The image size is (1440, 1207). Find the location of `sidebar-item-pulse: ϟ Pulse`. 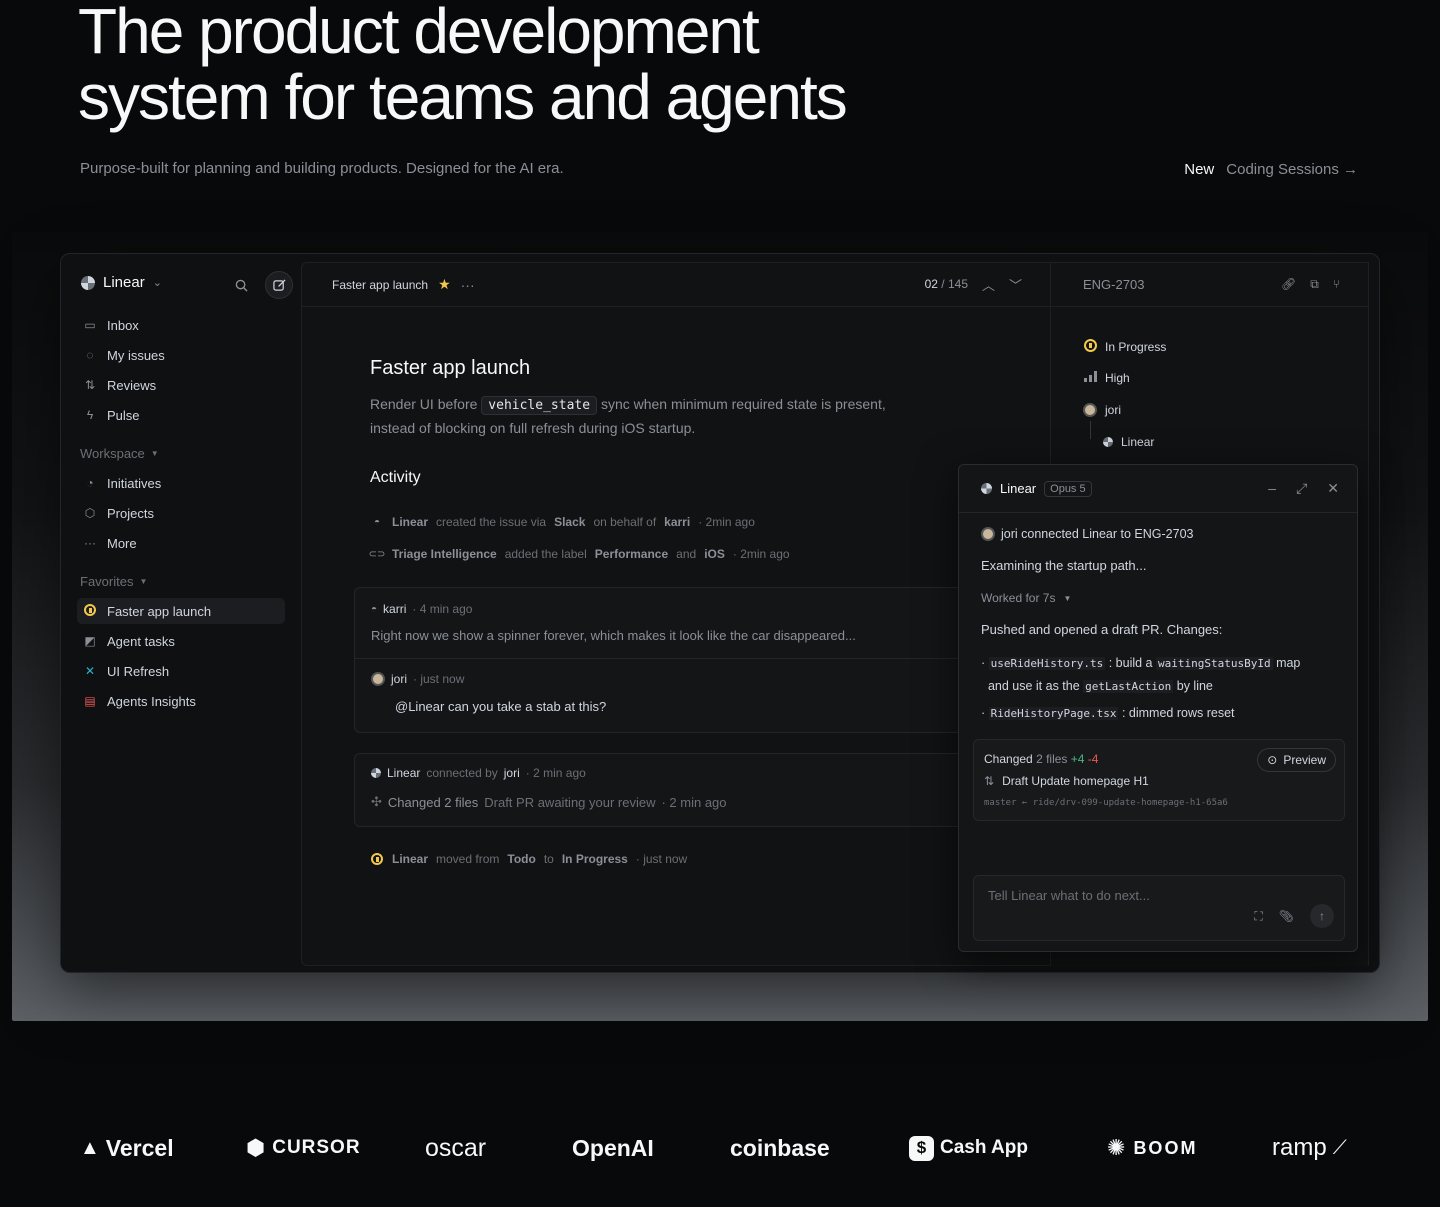

sidebar-item-pulse: ϟ Pulse is located at coordinates (181, 415).